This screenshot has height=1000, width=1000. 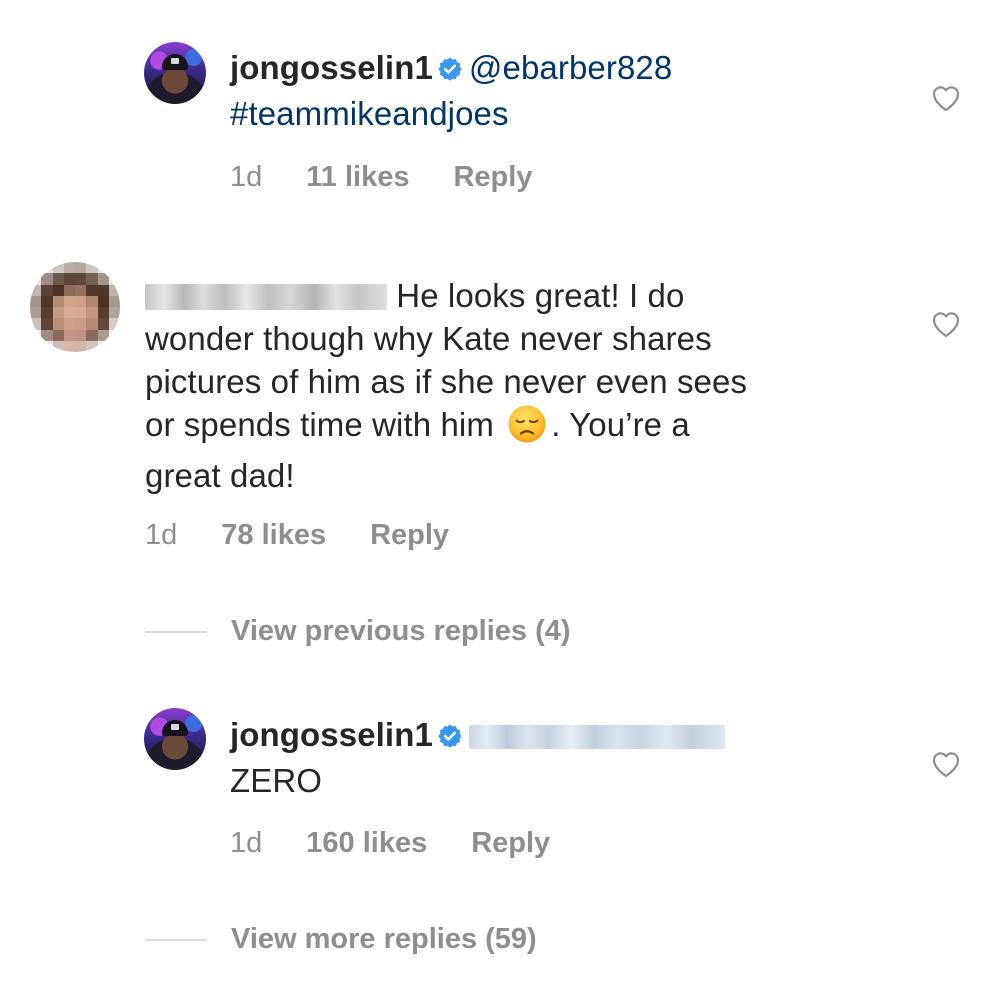 What do you see at coordinates (366, 843) in the screenshot?
I see `likes-count: 160 likes` at bounding box center [366, 843].